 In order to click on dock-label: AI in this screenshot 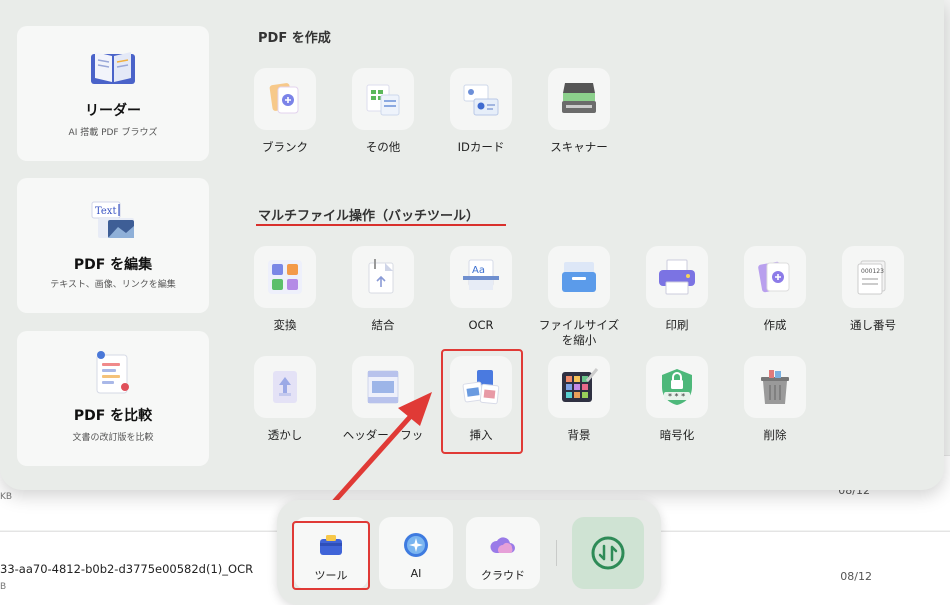, I will do `click(416, 573)`.